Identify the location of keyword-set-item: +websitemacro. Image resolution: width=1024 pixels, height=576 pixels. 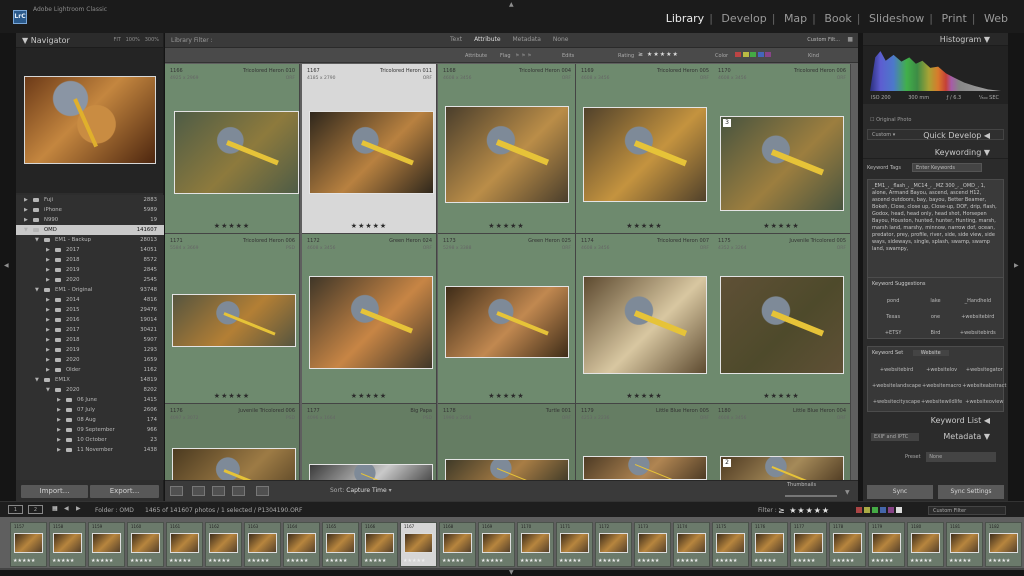
(941, 386).